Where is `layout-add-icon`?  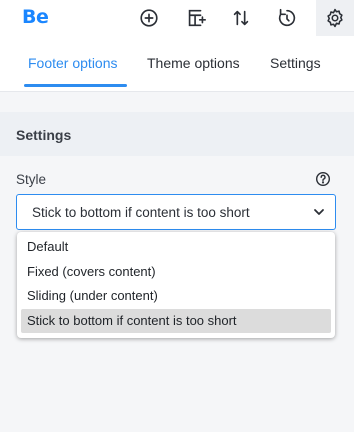
layout-add-icon is located at coordinates (196, 18).